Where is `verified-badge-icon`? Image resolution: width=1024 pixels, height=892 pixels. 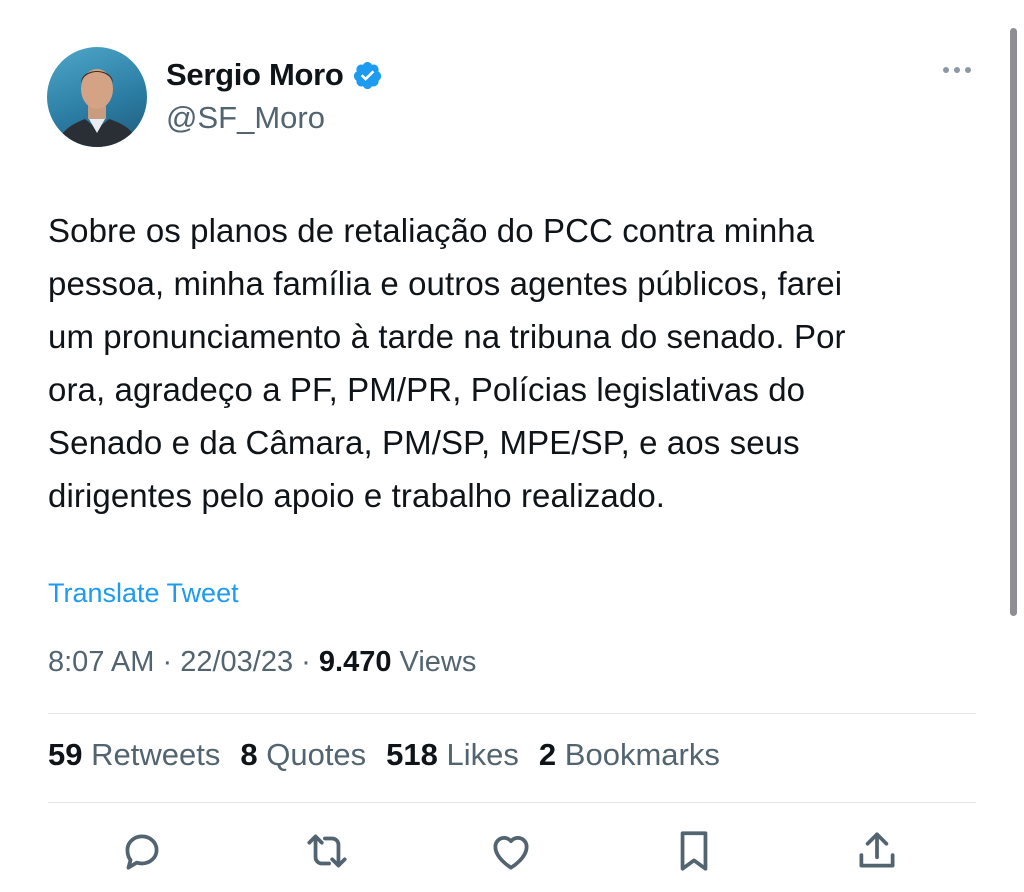 verified-badge-icon is located at coordinates (367, 75).